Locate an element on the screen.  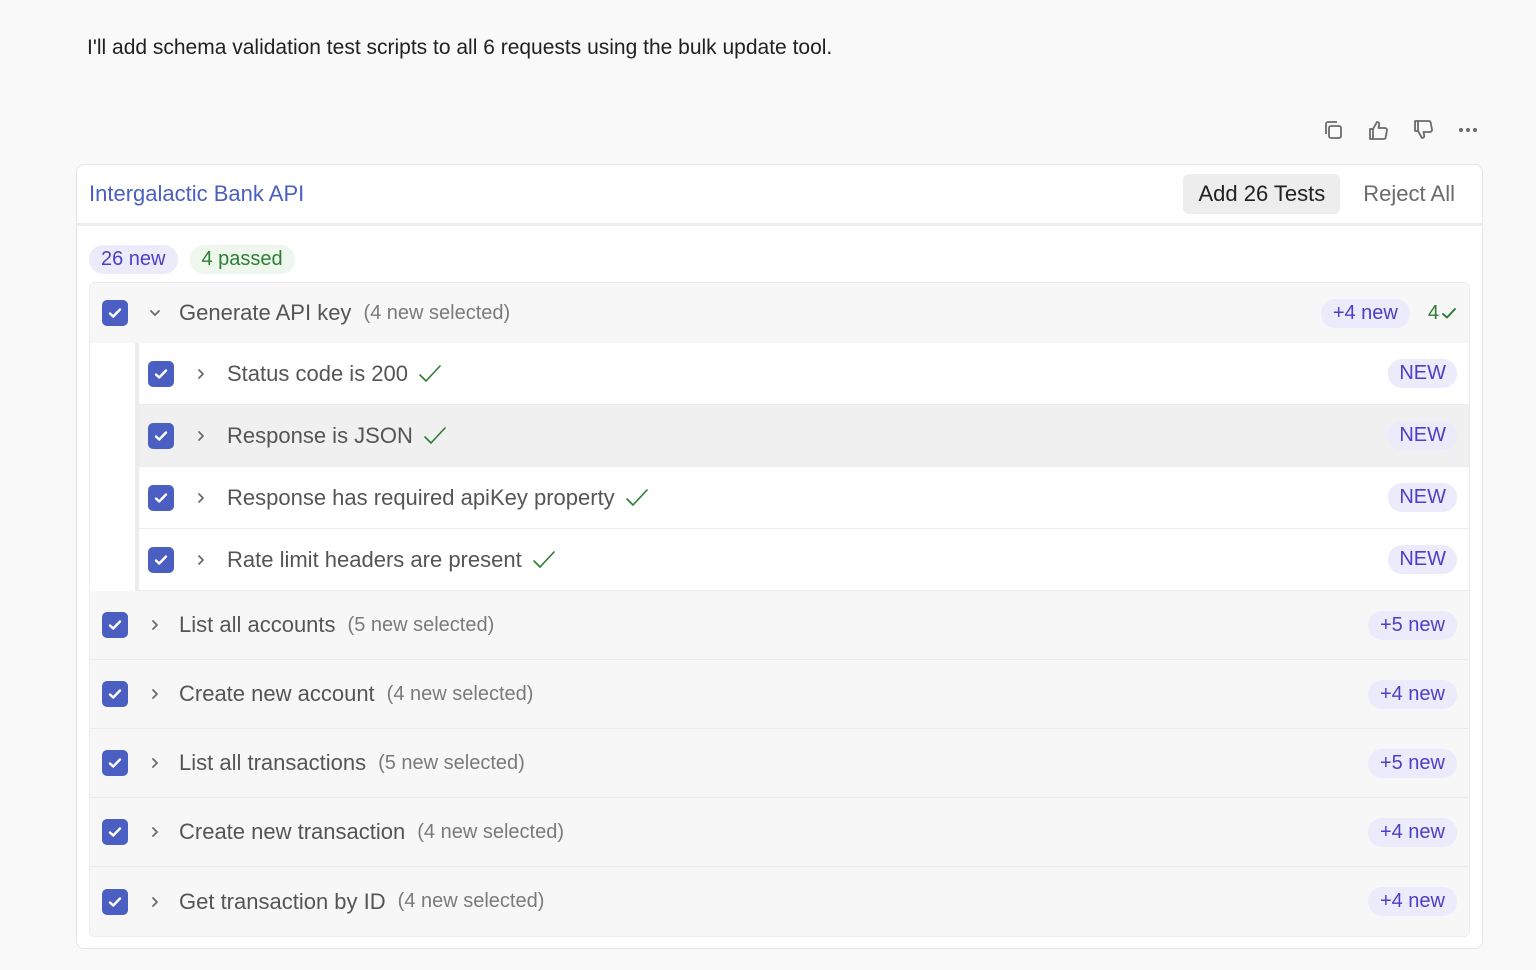
test-row: Status code is 200 NEW is located at coordinates (804, 374).